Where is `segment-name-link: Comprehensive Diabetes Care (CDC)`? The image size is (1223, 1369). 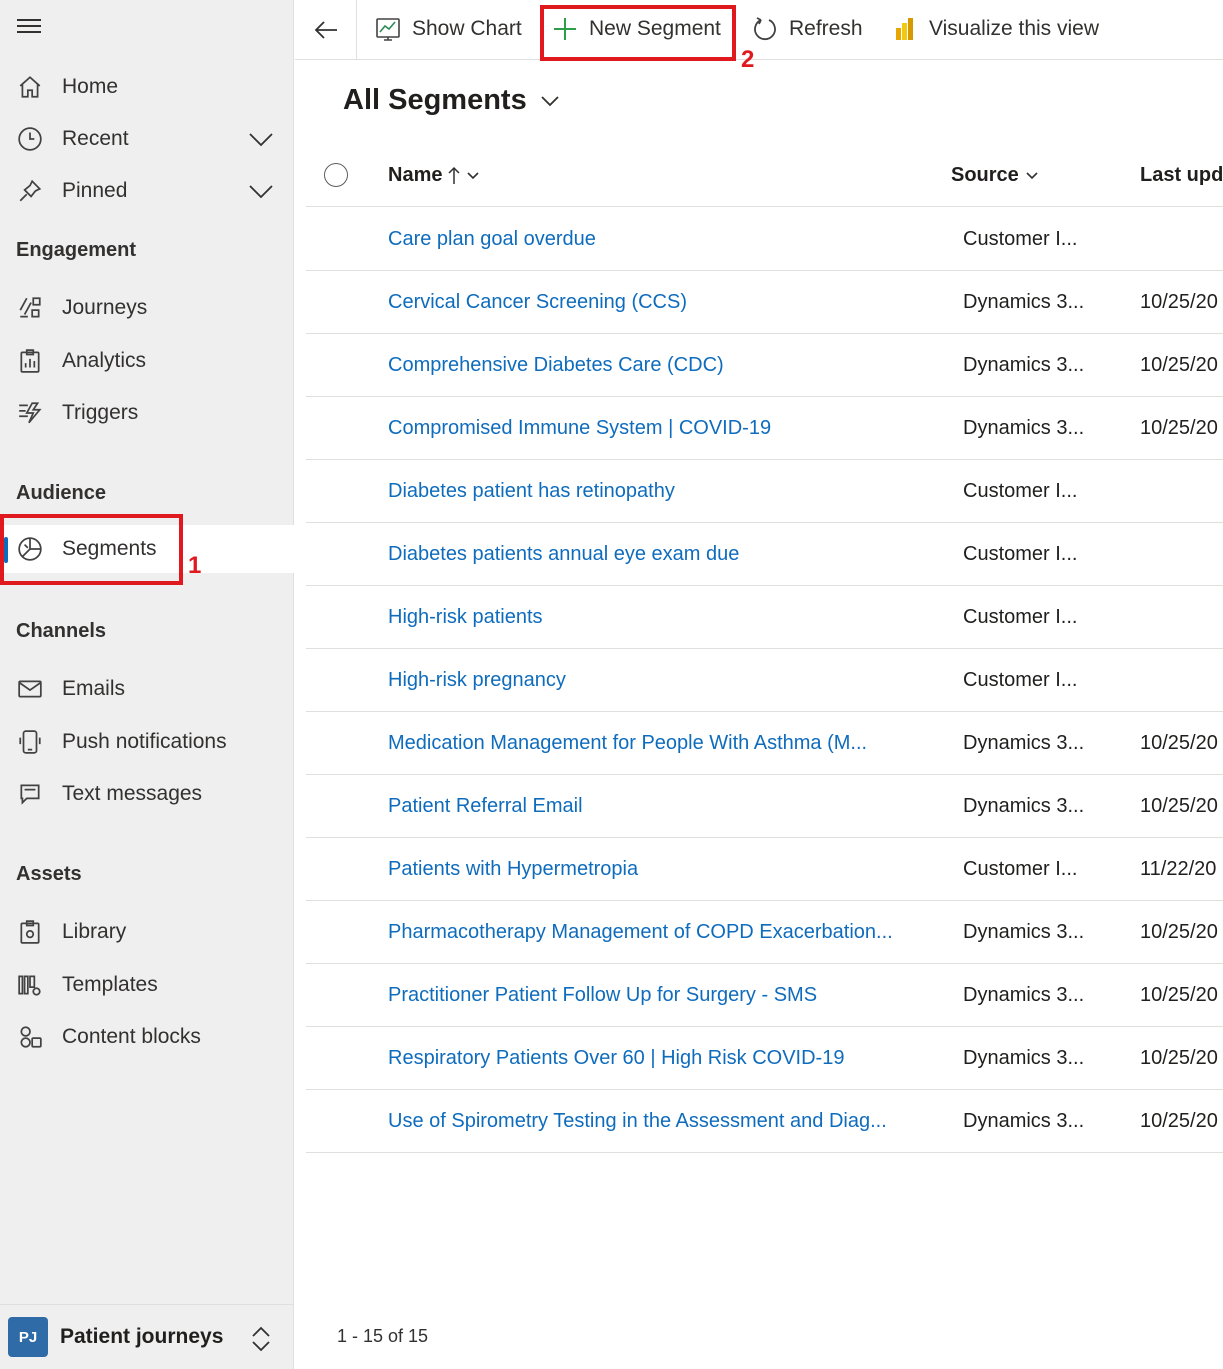 segment-name-link: Comprehensive Diabetes Care (CDC) is located at coordinates (556, 365).